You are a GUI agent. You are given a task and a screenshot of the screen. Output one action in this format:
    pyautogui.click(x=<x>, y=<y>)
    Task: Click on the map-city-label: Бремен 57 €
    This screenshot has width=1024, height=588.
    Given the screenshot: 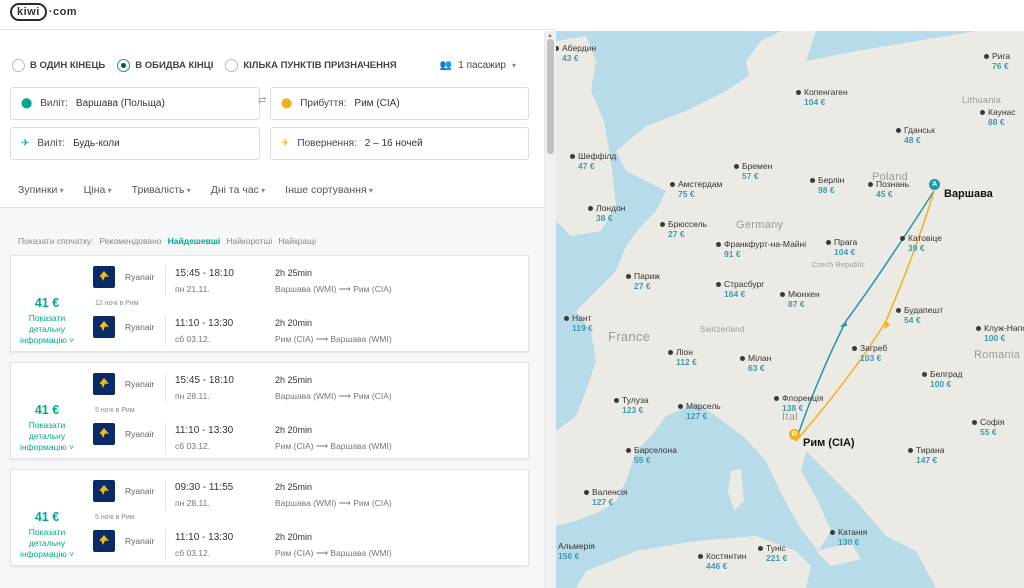 What is the action you would take?
    pyautogui.click(x=757, y=171)
    